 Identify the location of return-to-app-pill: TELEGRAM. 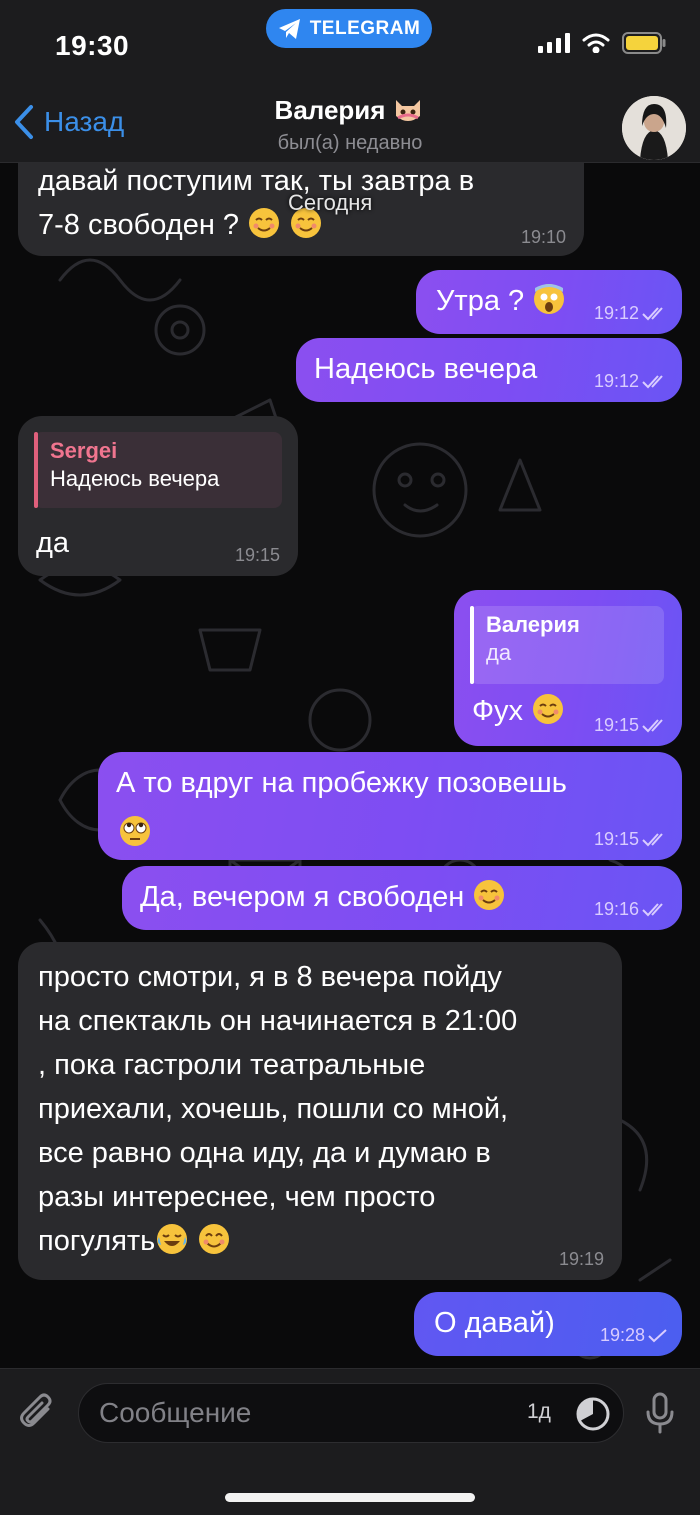
(349, 28).